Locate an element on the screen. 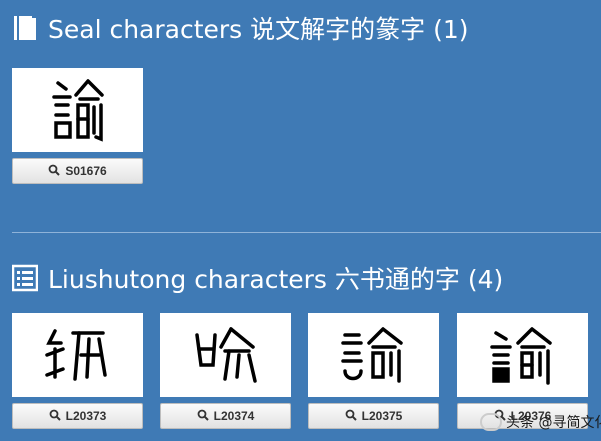 This screenshot has height=441, width=601. liushutong-char-id-button: L20374 is located at coordinates (225, 416).